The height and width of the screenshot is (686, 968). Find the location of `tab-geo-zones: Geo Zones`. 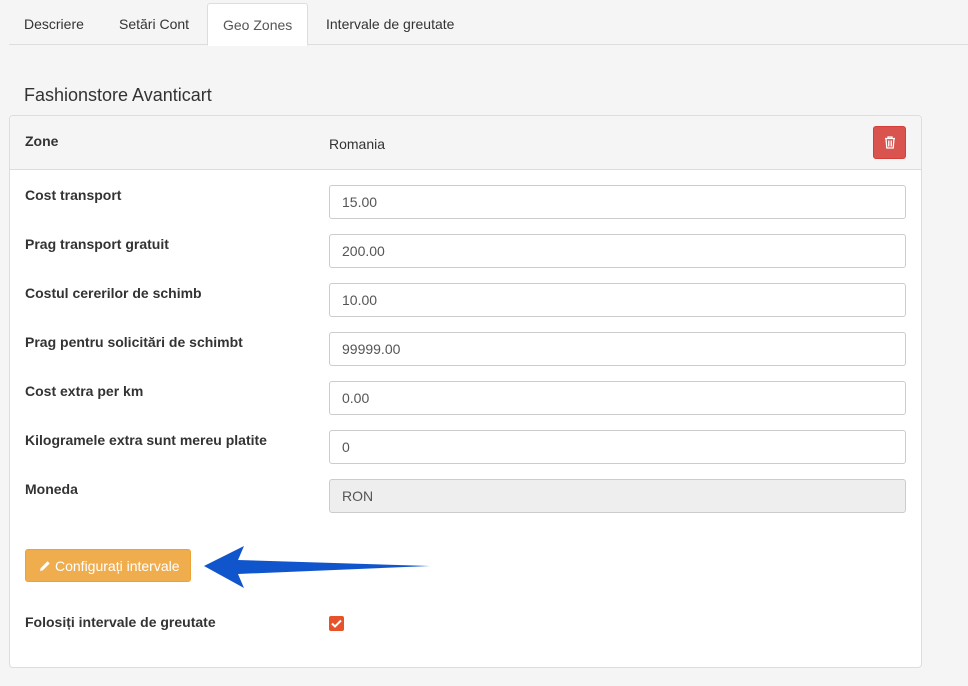

tab-geo-zones: Geo Zones is located at coordinates (258, 24).